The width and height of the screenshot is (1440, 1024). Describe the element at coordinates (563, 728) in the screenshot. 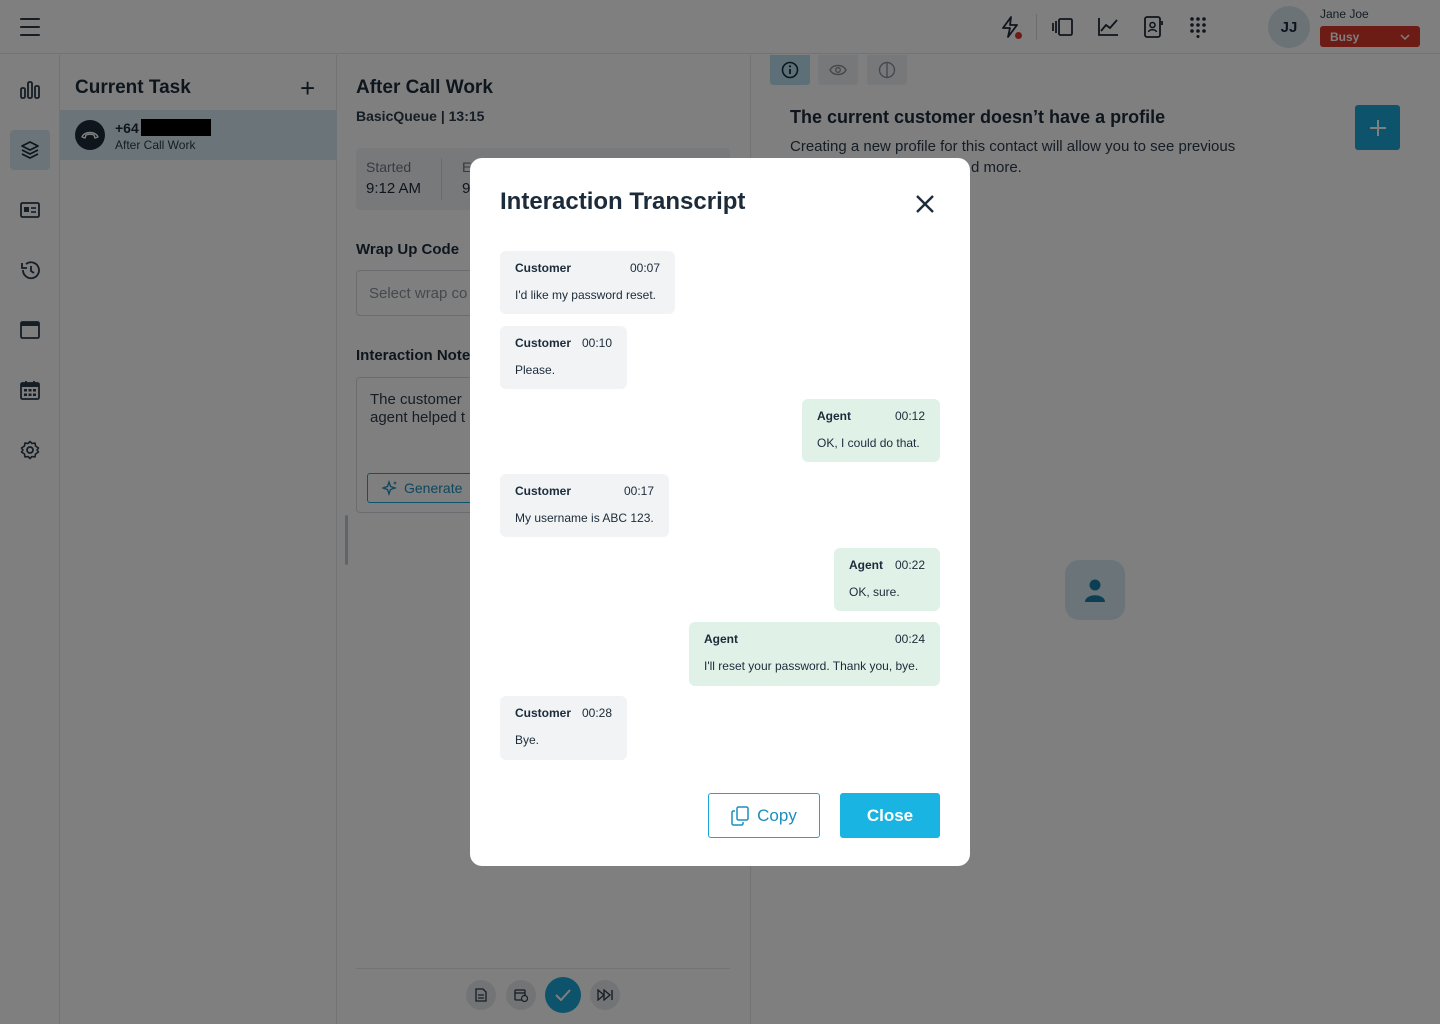

I see `transcript-message-customer: Customer 00:28 Bye.` at that location.